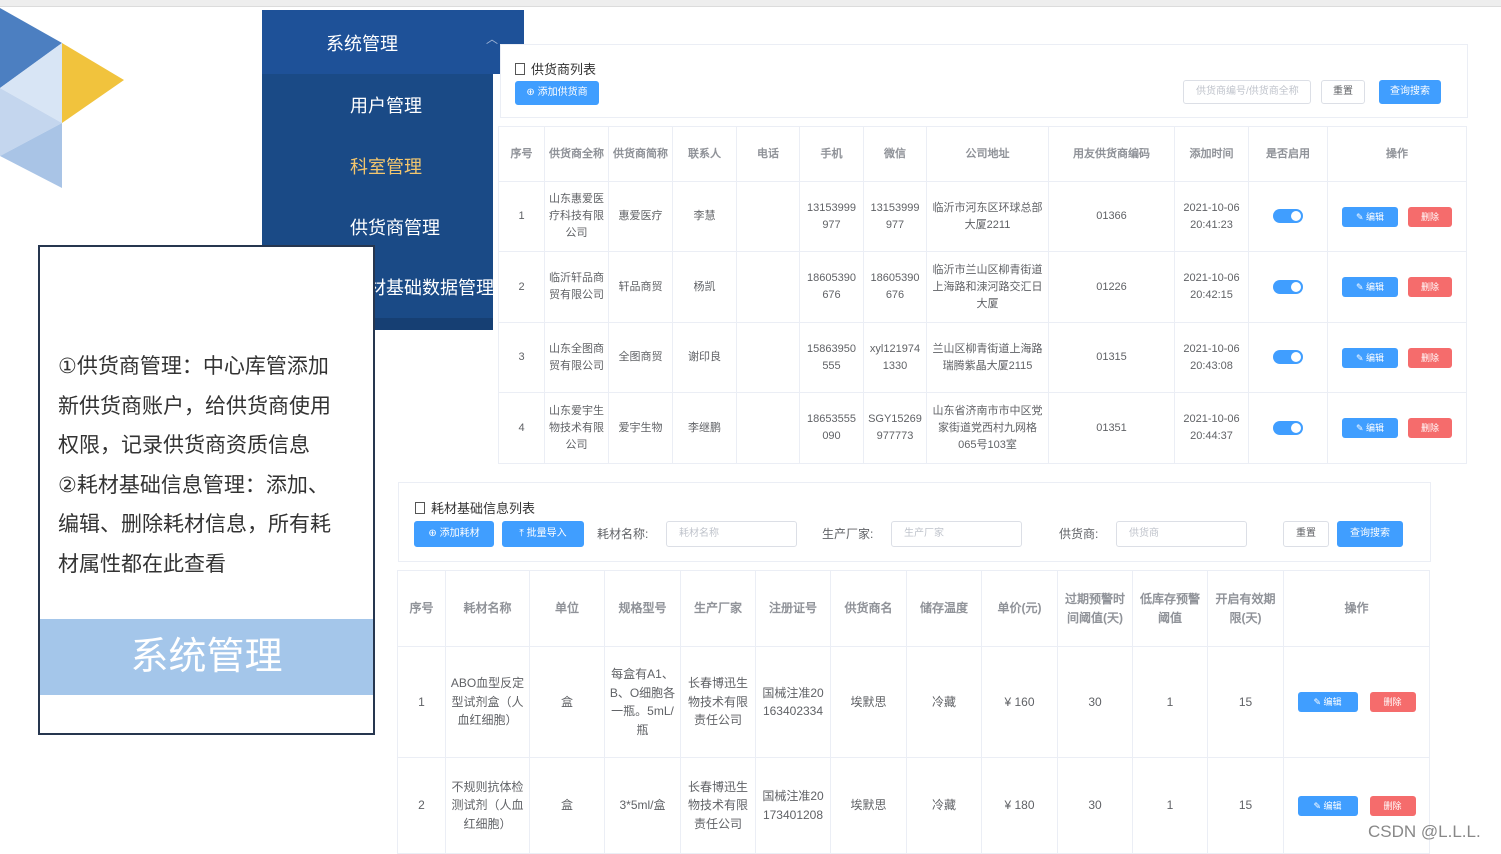  I want to click on menu-item-users: 用户管理, so click(377, 104).